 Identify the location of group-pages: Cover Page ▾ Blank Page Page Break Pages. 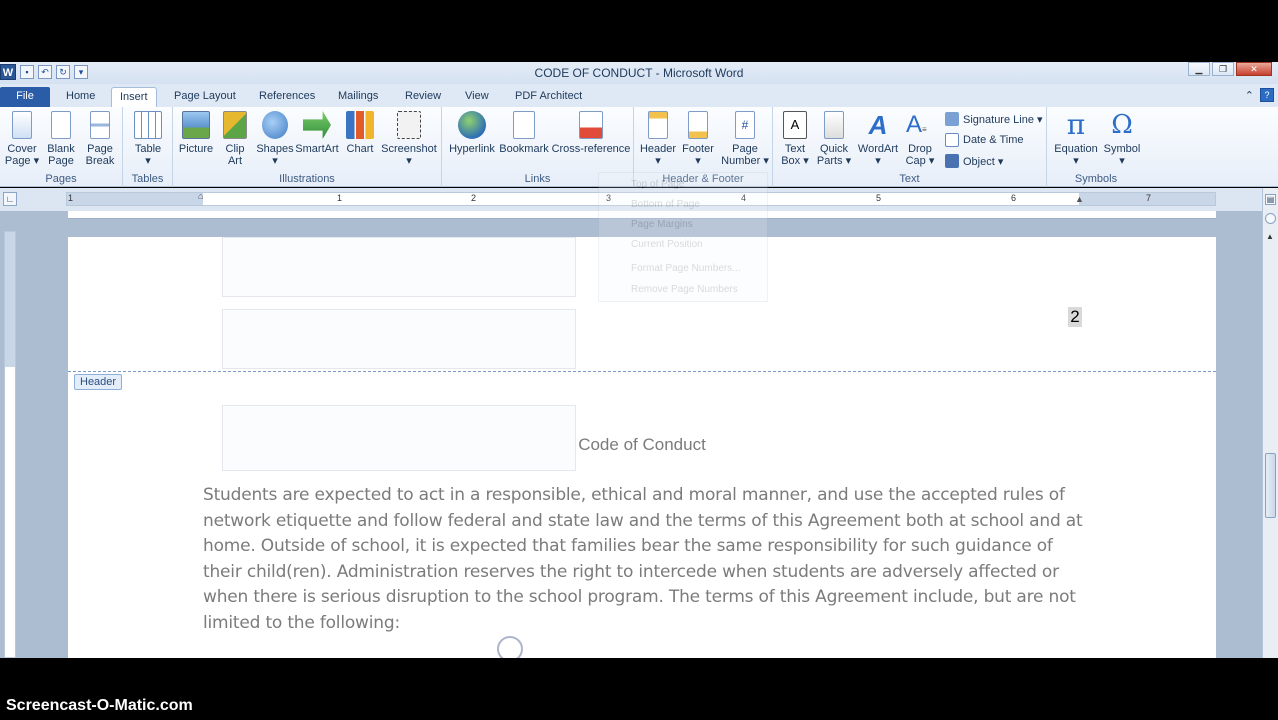
(61, 147).